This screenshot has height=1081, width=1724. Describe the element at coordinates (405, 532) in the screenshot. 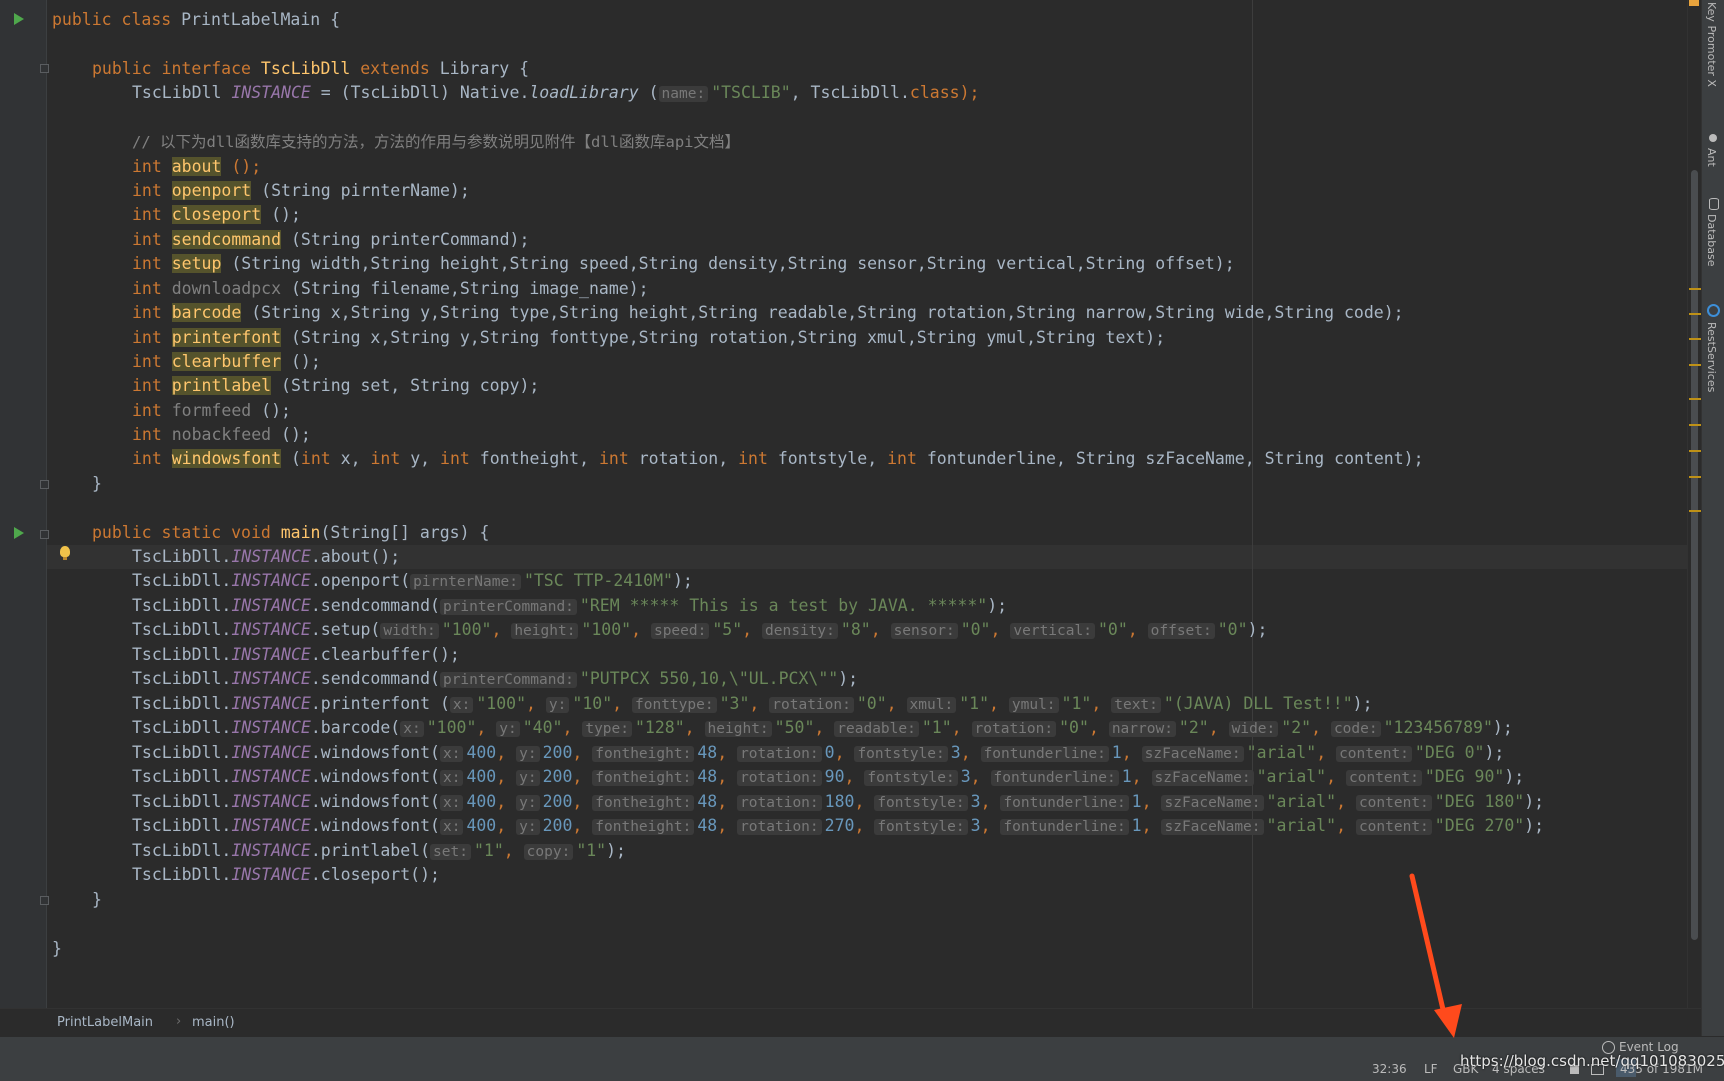

I see `code-text: (String[] args) {` at that location.